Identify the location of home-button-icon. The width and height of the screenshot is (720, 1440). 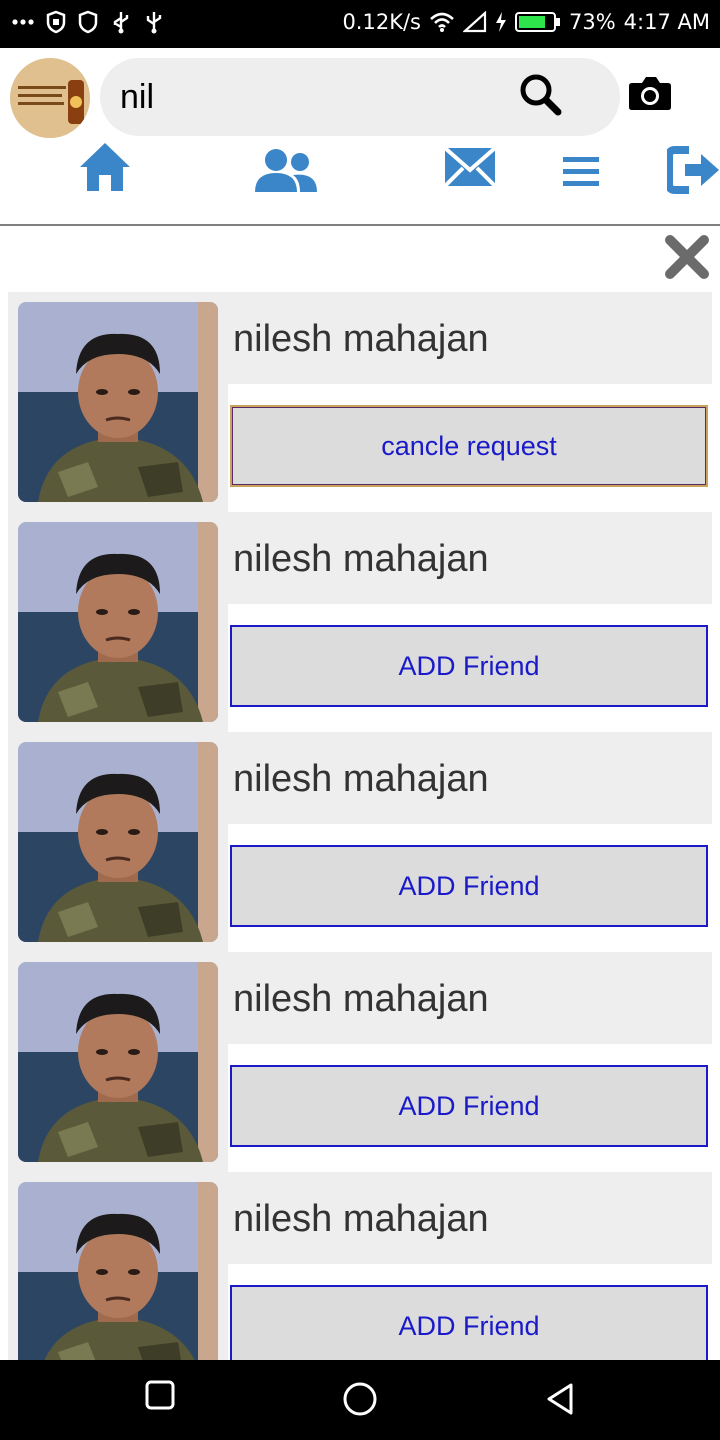
(360, 1401).